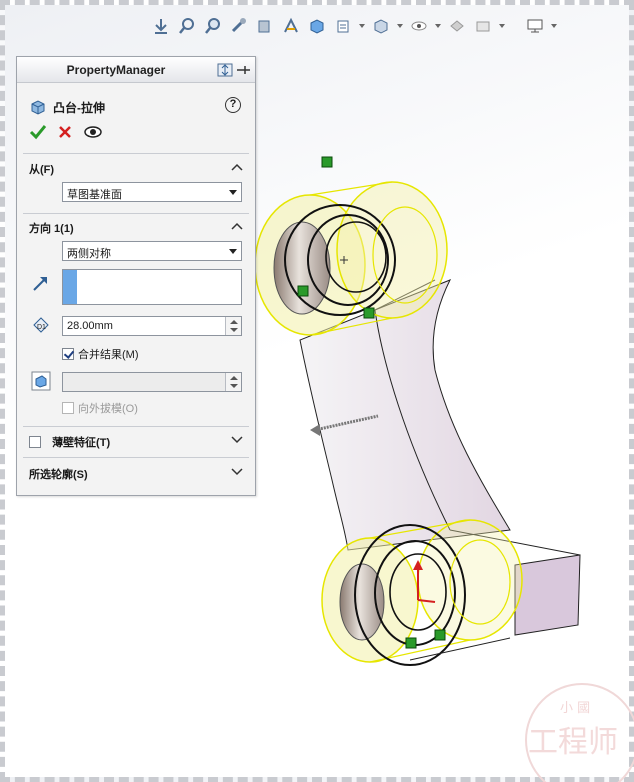 The image size is (634, 782). Describe the element at coordinates (68, 354) in the screenshot. I see `merge-result-checkbox` at that location.